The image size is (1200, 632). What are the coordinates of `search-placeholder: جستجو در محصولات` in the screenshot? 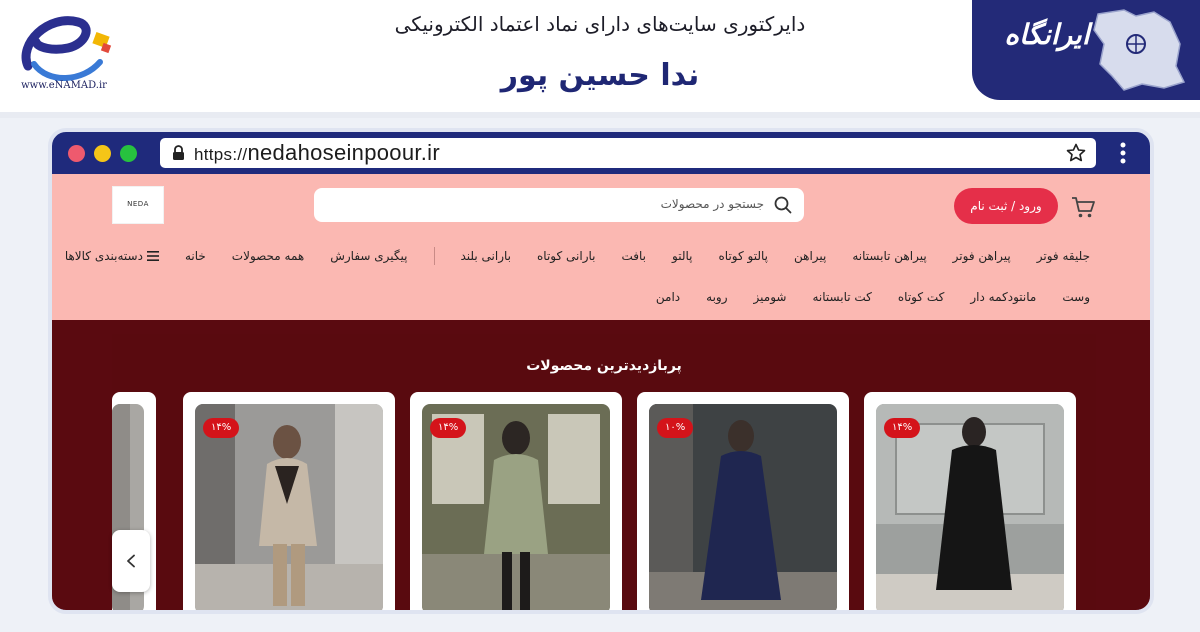 It's located at (712, 204).